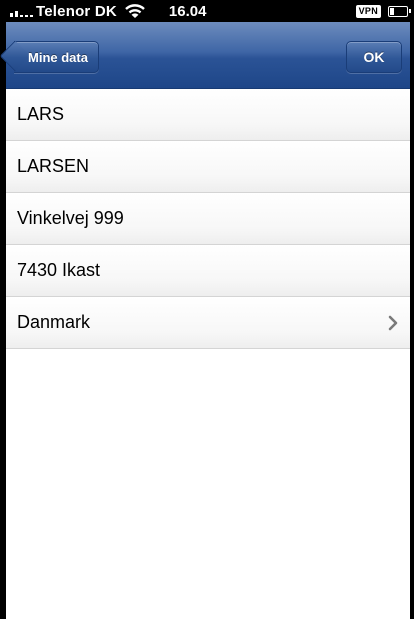 The width and height of the screenshot is (414, 619). What do you see at coordinates (208, 167) in the screenshot?
I see `list-item-last-name: LARSEN` at bounding box center [208, 167].